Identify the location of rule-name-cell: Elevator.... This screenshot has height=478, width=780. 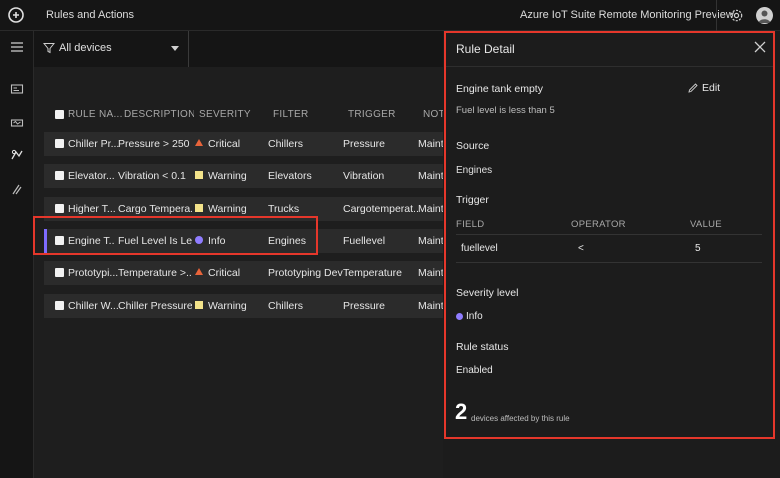
(91, 176).